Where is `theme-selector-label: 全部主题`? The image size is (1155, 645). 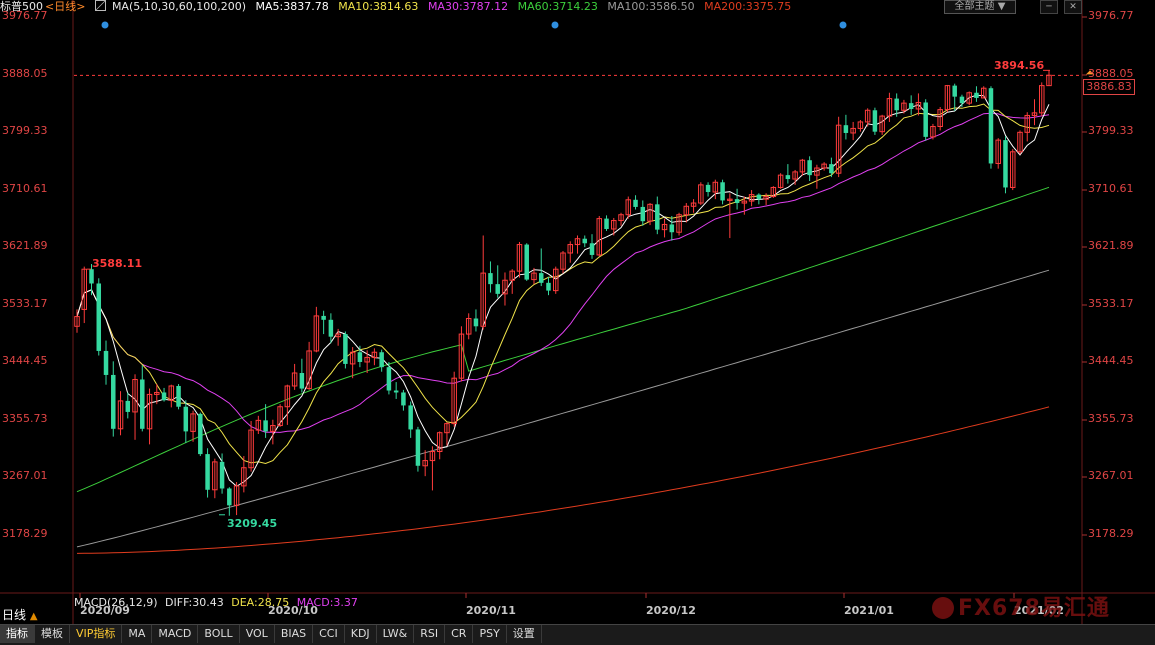 theme-selector-label: 全部主题 is located at coordinates (974, 6).